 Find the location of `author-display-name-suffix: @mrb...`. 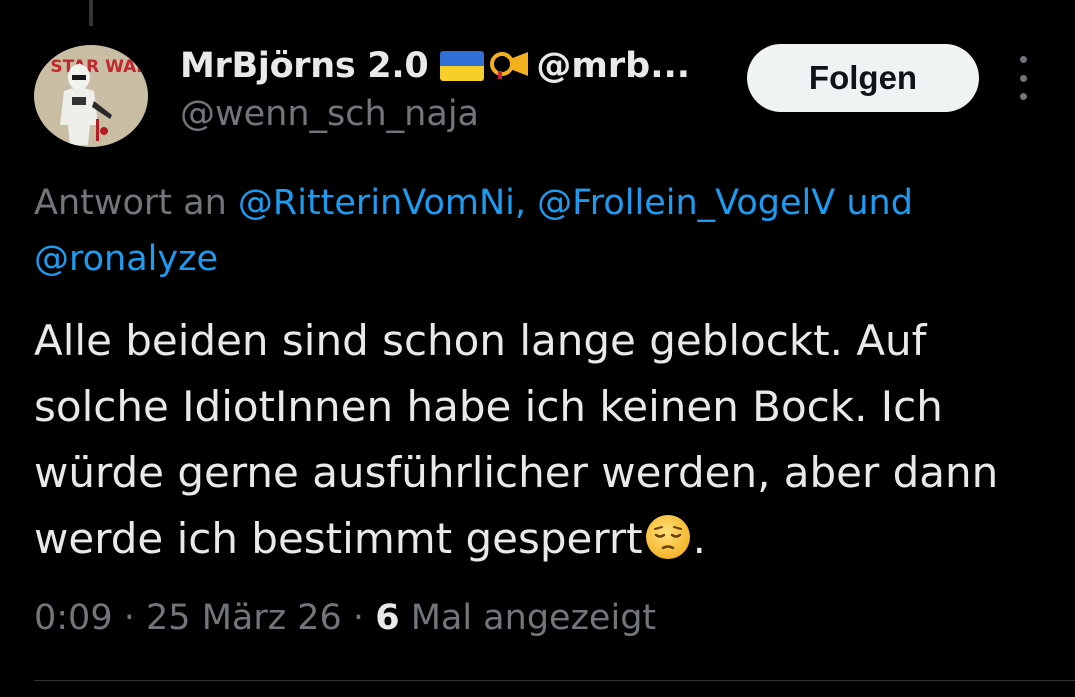

author-display-name-suffix: @mrb... is located at coordinates (613, 66).